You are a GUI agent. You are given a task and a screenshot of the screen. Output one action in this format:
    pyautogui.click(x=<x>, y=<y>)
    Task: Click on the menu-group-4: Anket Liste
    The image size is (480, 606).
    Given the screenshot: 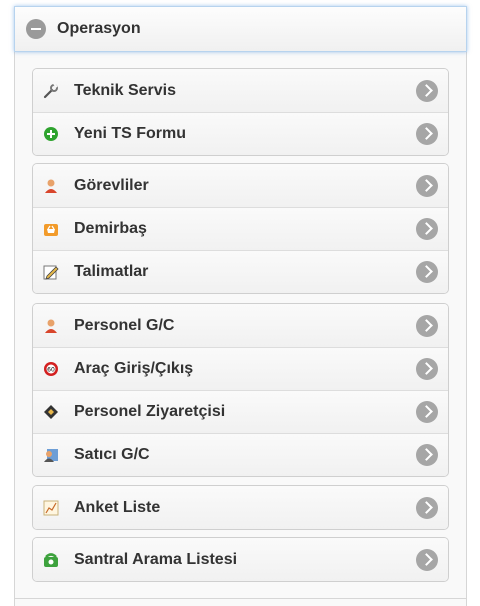 What is the action you would take?
    pyautogui.click(x=240, y=507)
    